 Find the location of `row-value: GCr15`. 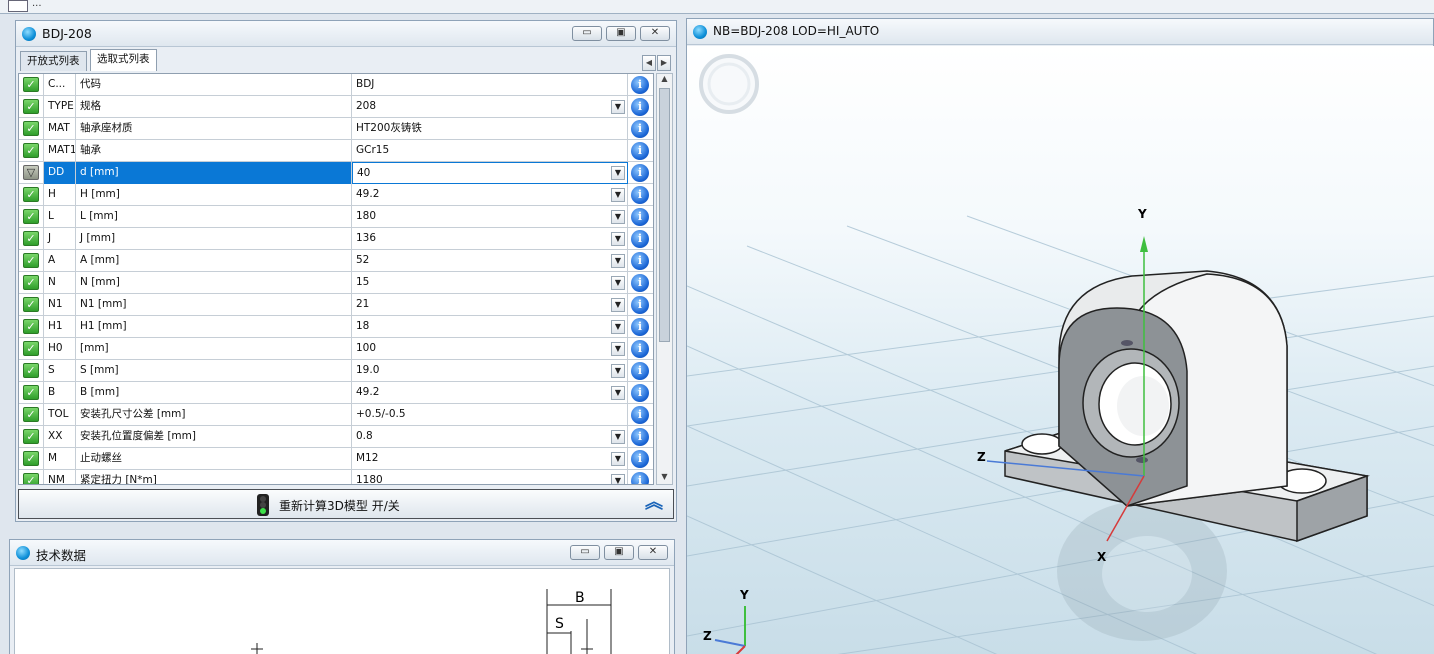

row-value: GCr15 is located at coordinates (490, 151).